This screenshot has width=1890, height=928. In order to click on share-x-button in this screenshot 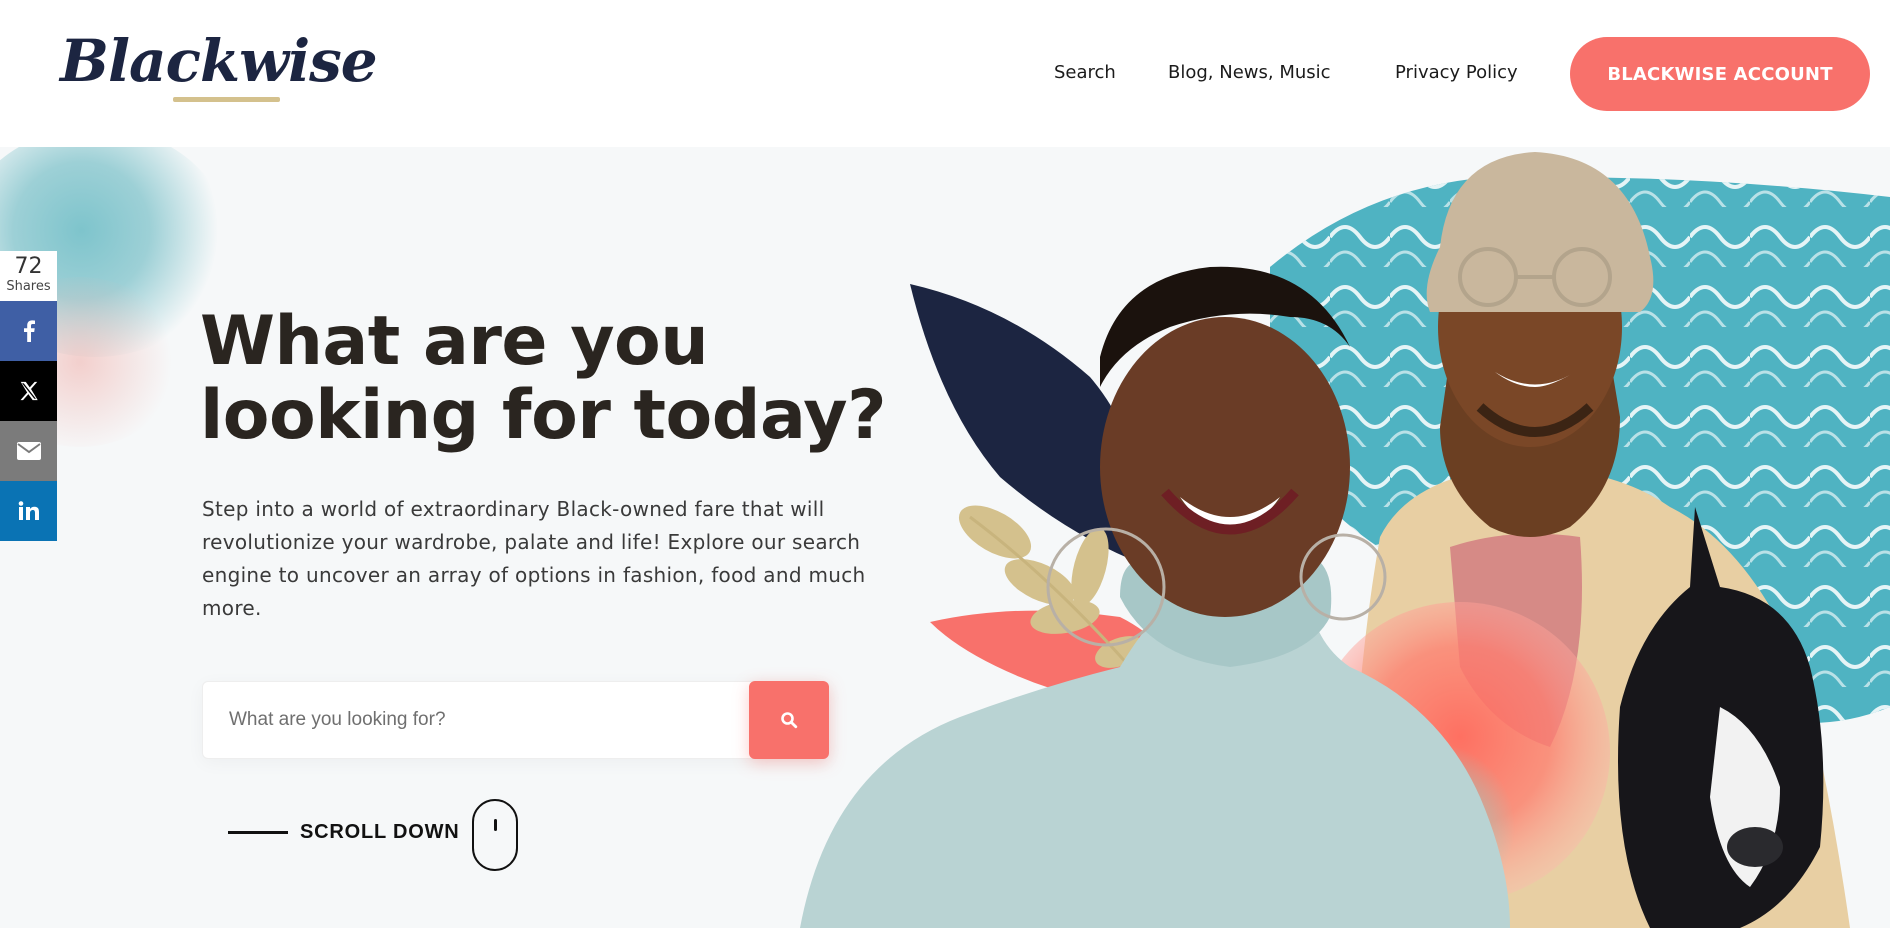, I will do `click(28, 391)`.